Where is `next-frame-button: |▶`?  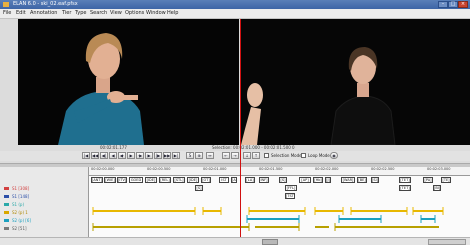
next-frame-button: |▶ is located at coordinates (158, 155).